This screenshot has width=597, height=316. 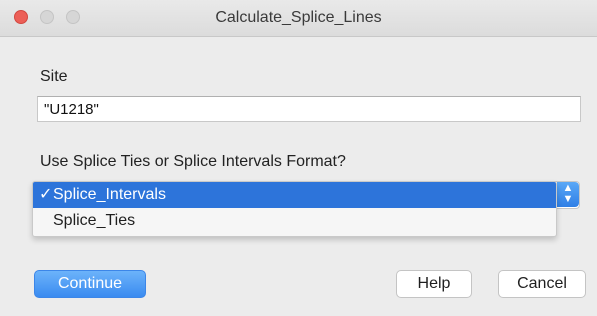 I want to click on continue-button: Continue, so click(x=90, y=284).